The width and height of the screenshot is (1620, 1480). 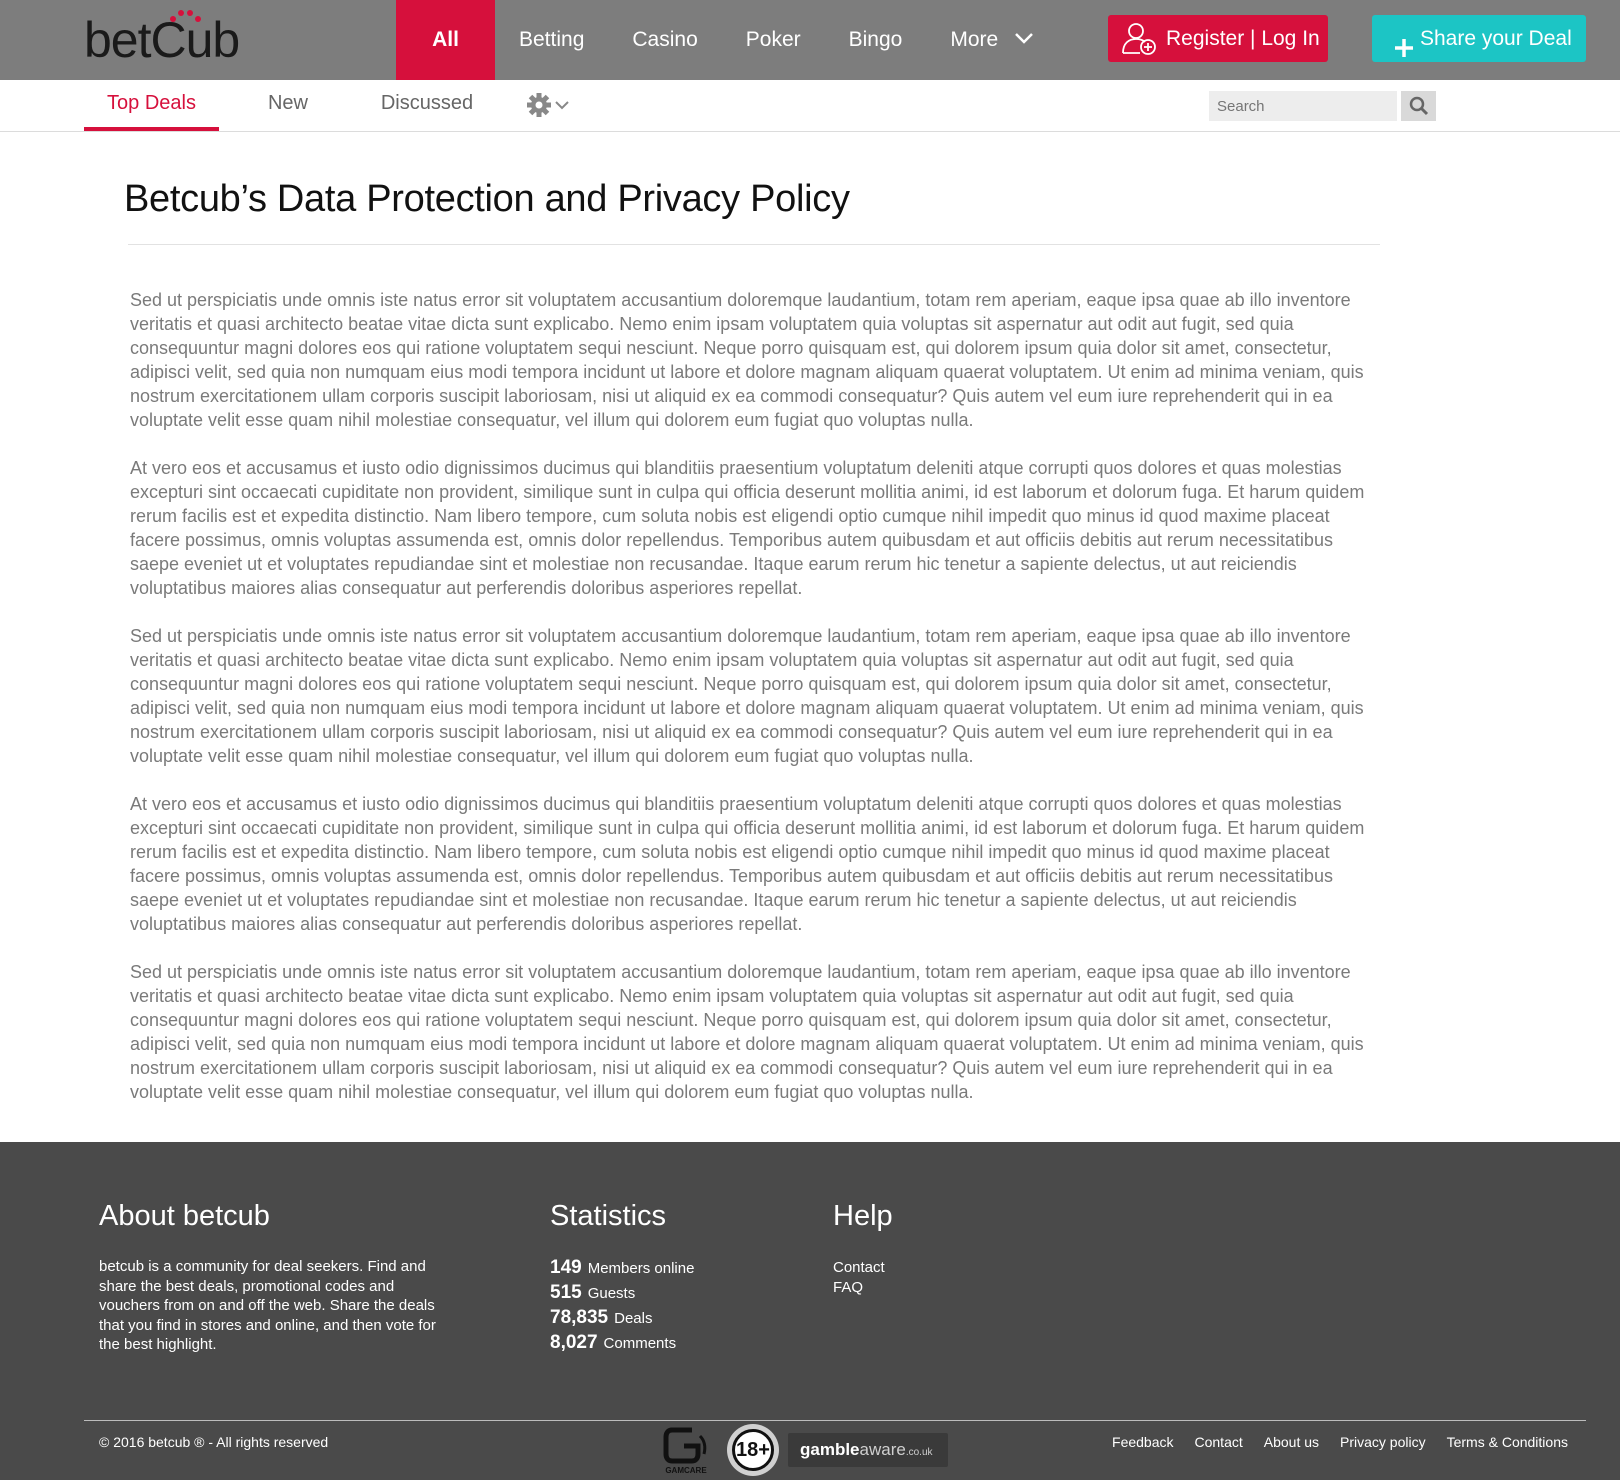 I want to click on footer-contact-link: Contact, so click(x=1219, y=1442).